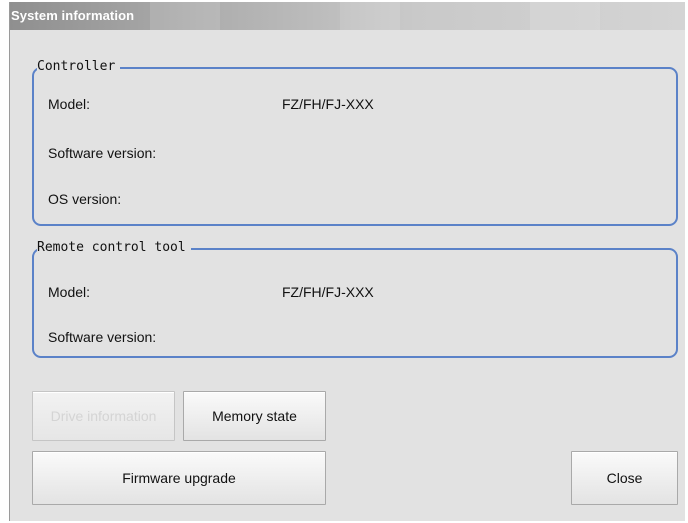 Image resolution: width=688 pixels, height=523 pixels. What do you see at coordinates (102, 153) in the screenshot?
I see `controller-software-version-label: Software version:` at bounding box center [102, 153].